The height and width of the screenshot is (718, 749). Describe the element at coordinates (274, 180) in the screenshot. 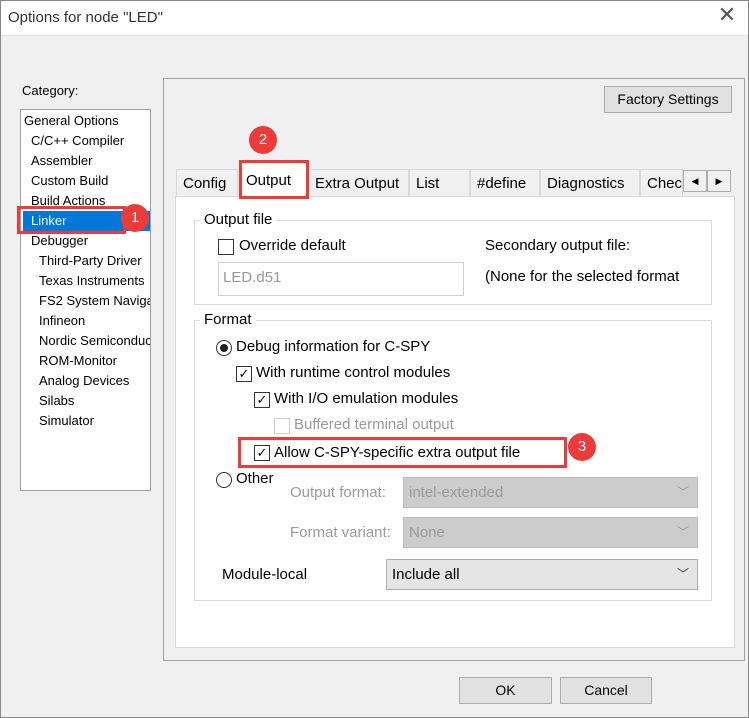

I see `tab-output: Output` at that location.